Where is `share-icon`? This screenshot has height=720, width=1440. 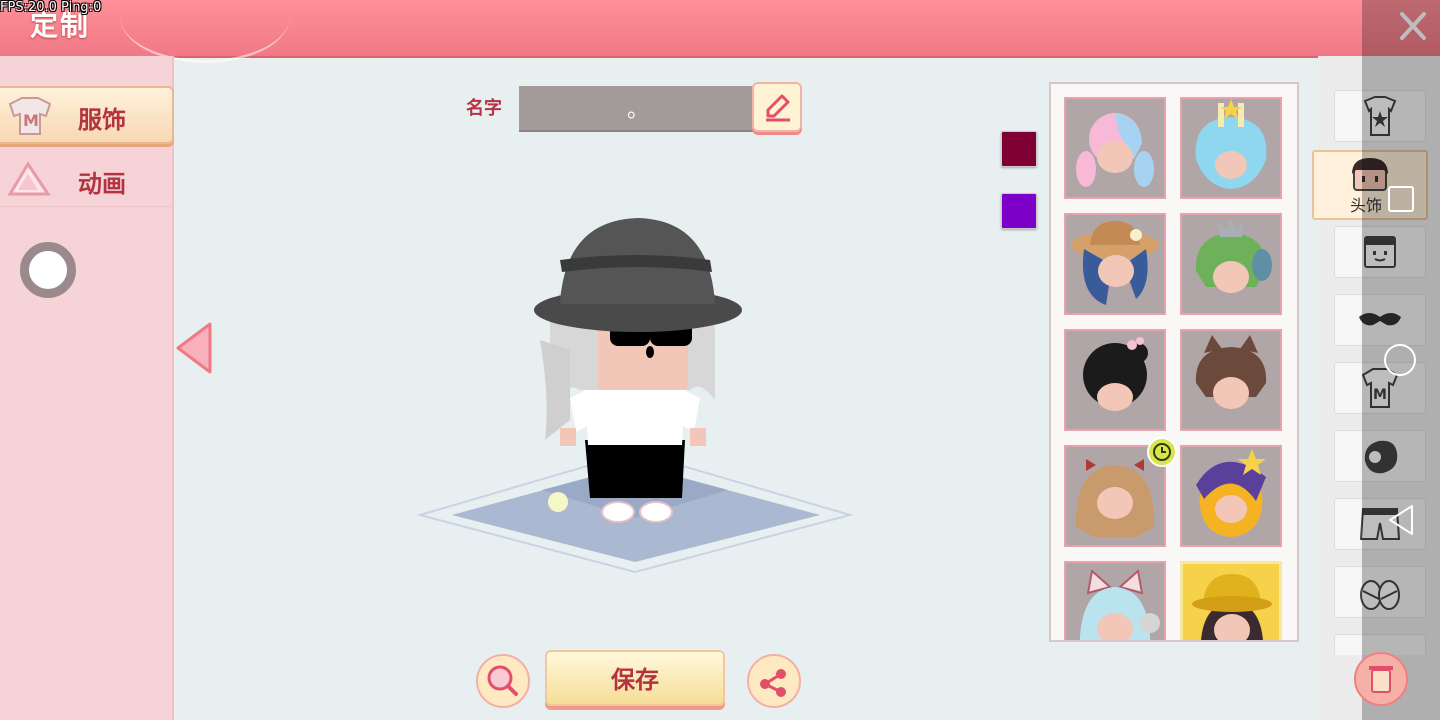
share-icon is located at coordinates (773, 683).